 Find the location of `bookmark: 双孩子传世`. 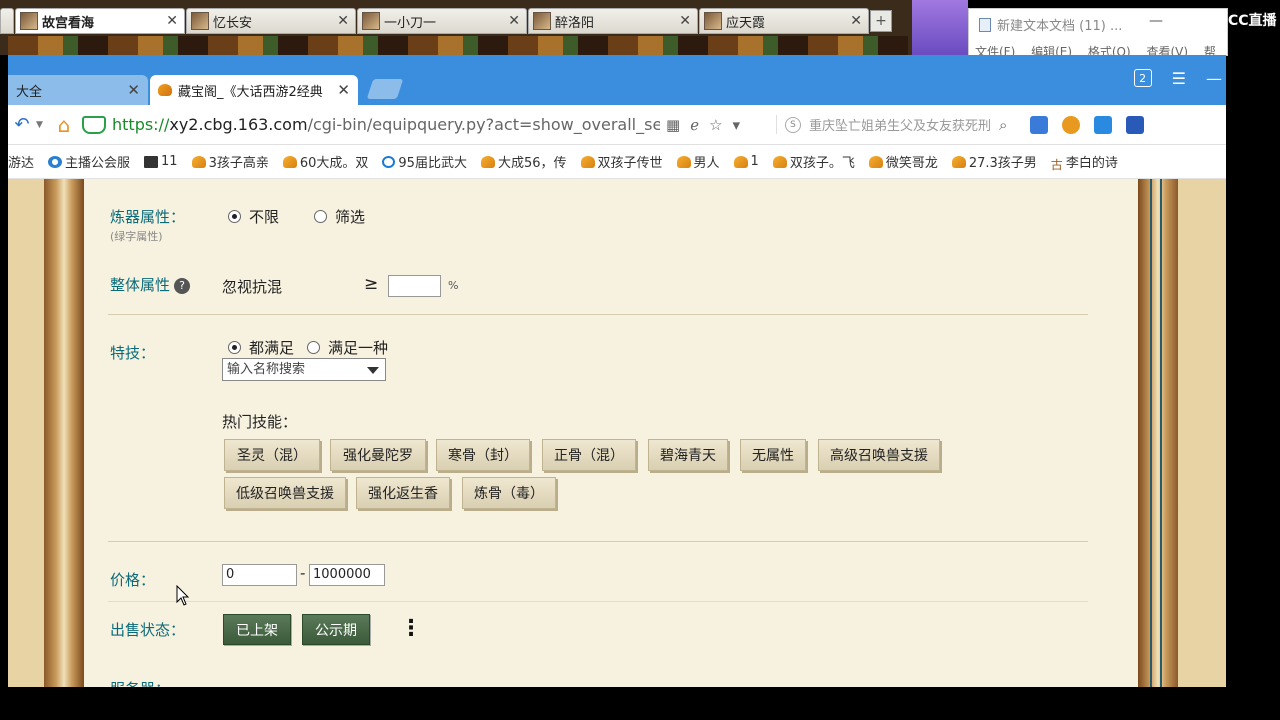

bookmark: 双孩子传世 is located at coordinates (621, 161).